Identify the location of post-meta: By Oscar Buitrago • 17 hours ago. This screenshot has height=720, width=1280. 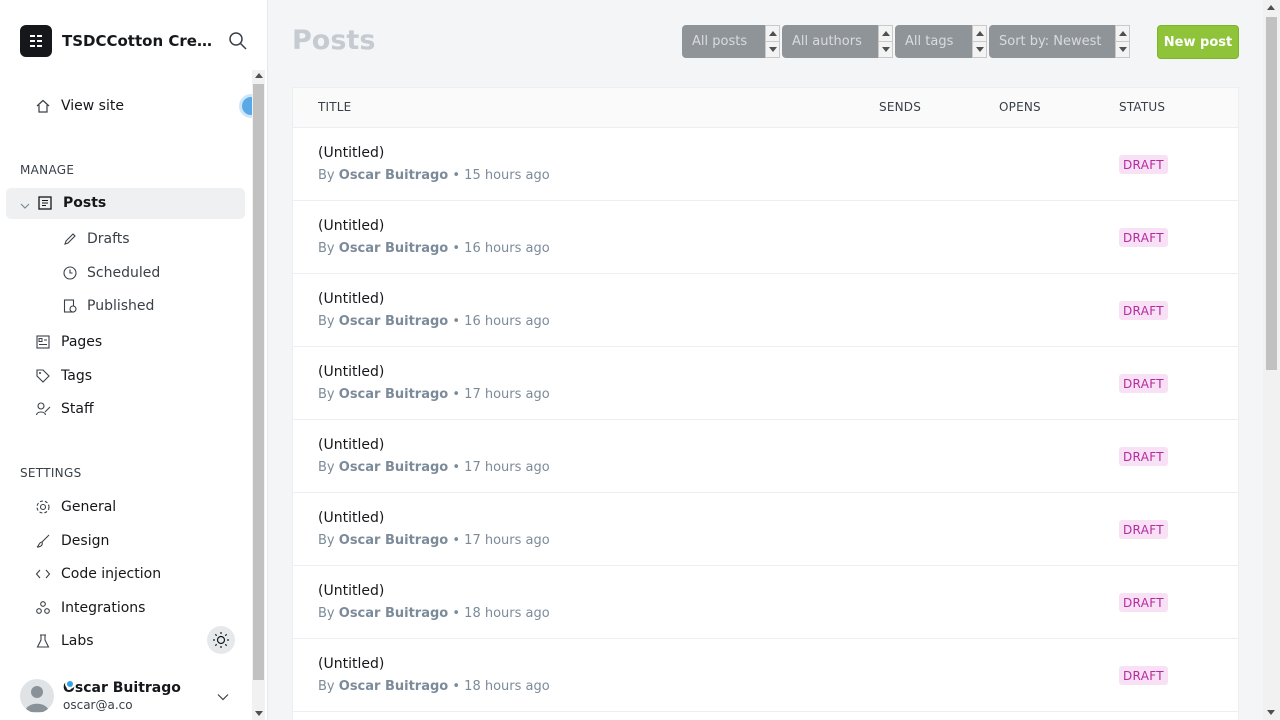
(434, 540).